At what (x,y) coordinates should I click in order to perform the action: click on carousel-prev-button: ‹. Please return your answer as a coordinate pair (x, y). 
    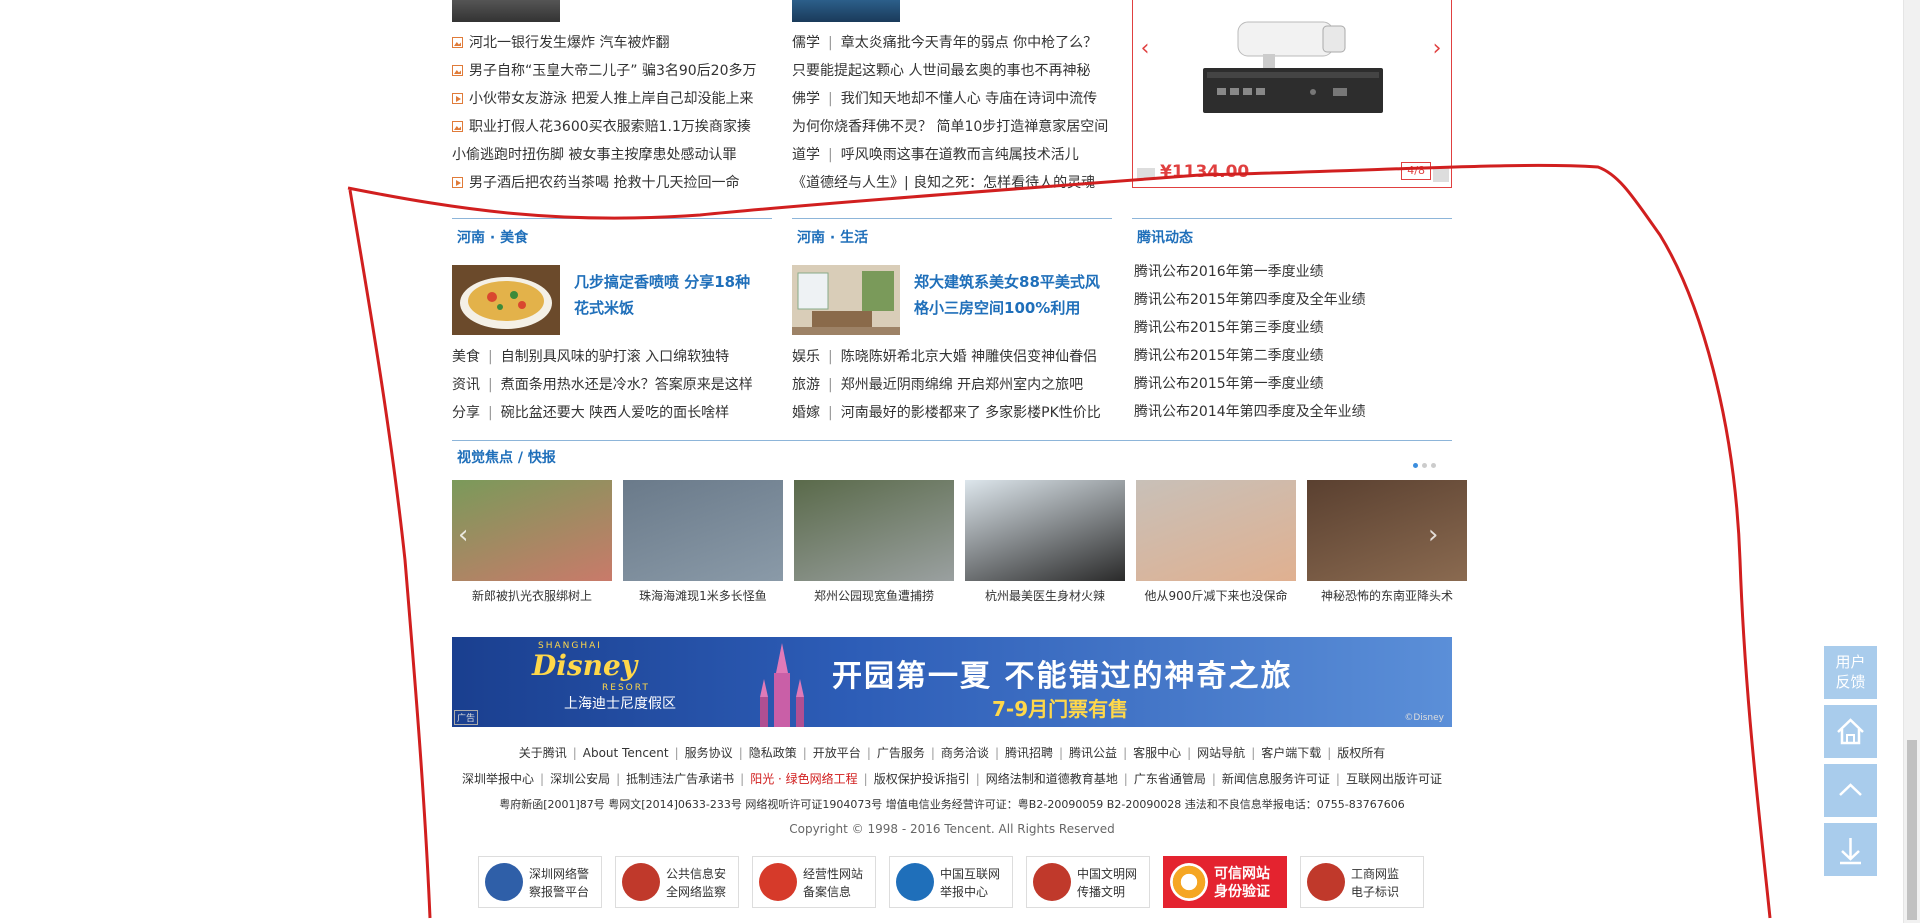
    Looking at the image, I should click on (1145, 49).